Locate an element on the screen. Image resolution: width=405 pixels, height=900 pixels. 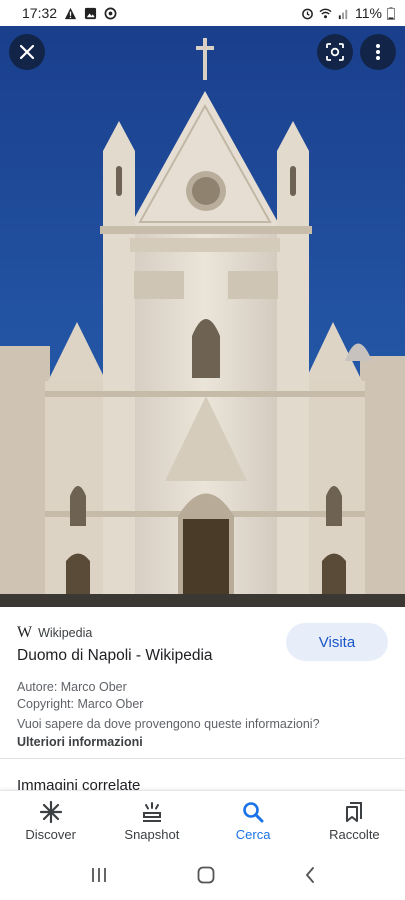
source-row: W Wikipedia is located at coordinates (54, 633).